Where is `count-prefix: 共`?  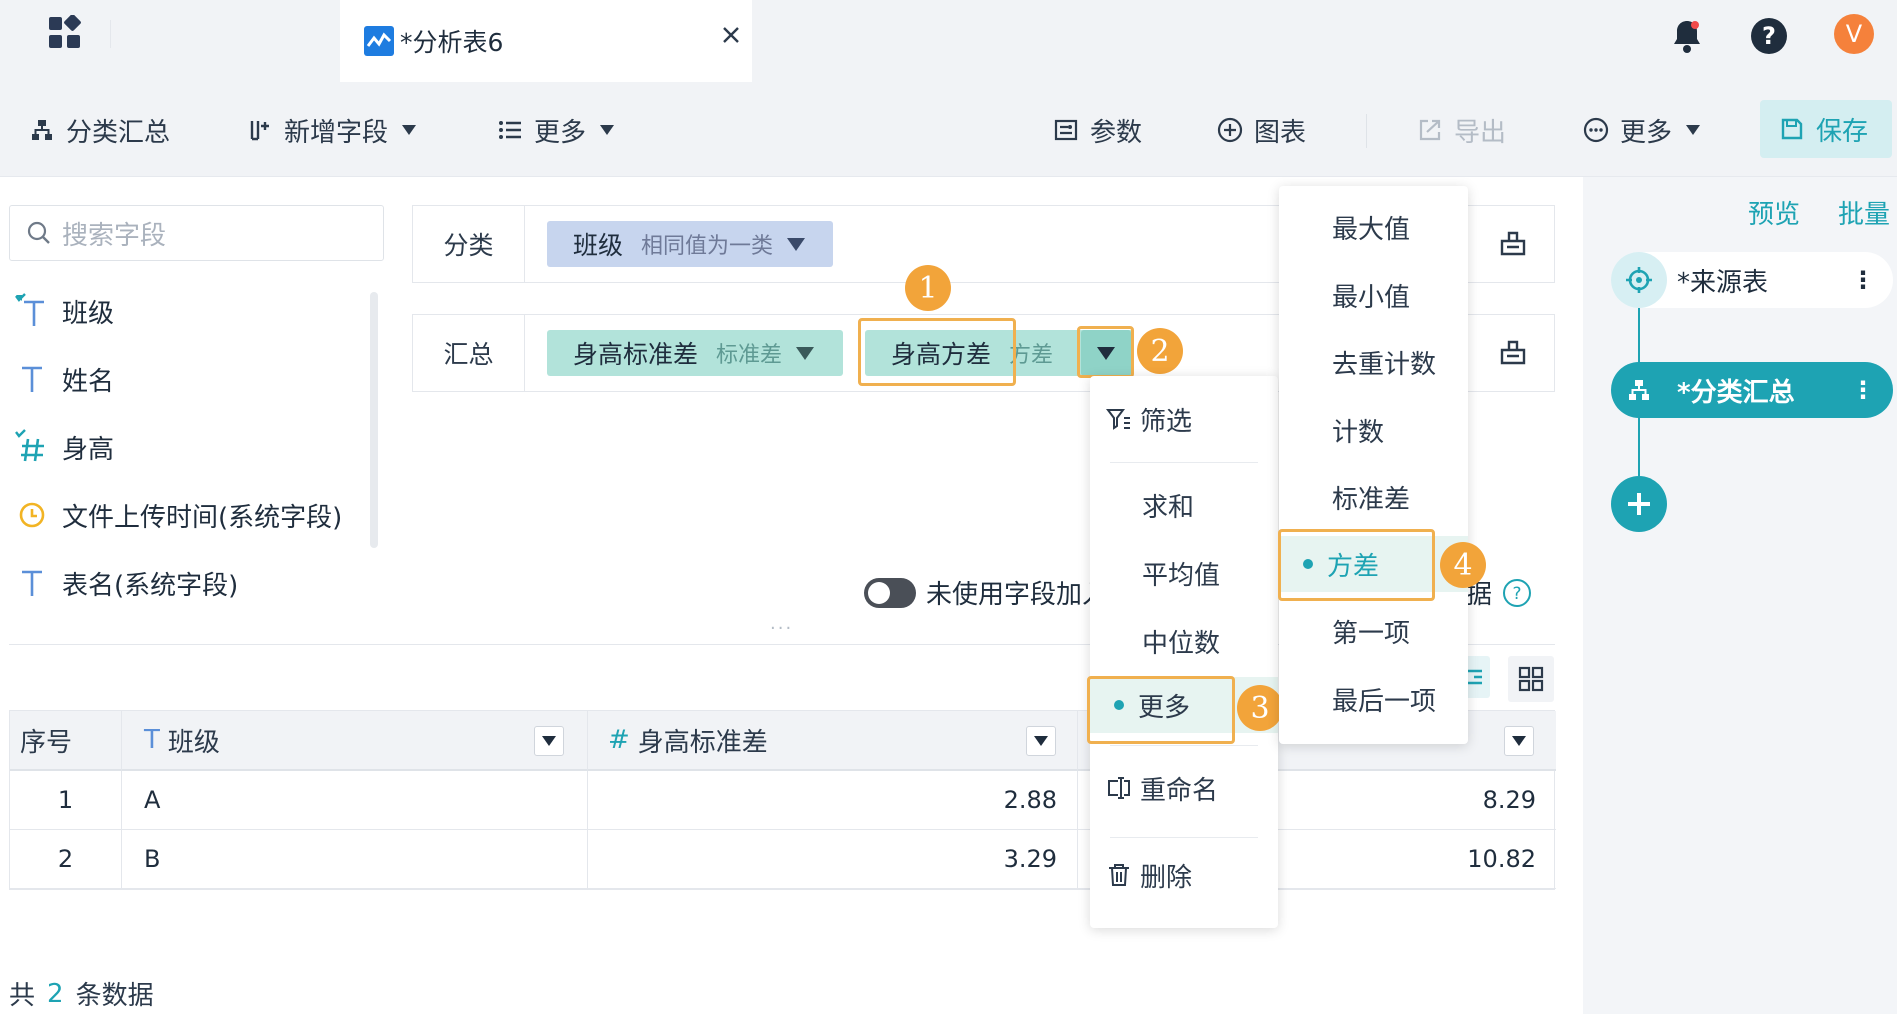 count-prefix: 共 is located at coordinates (22, 996).